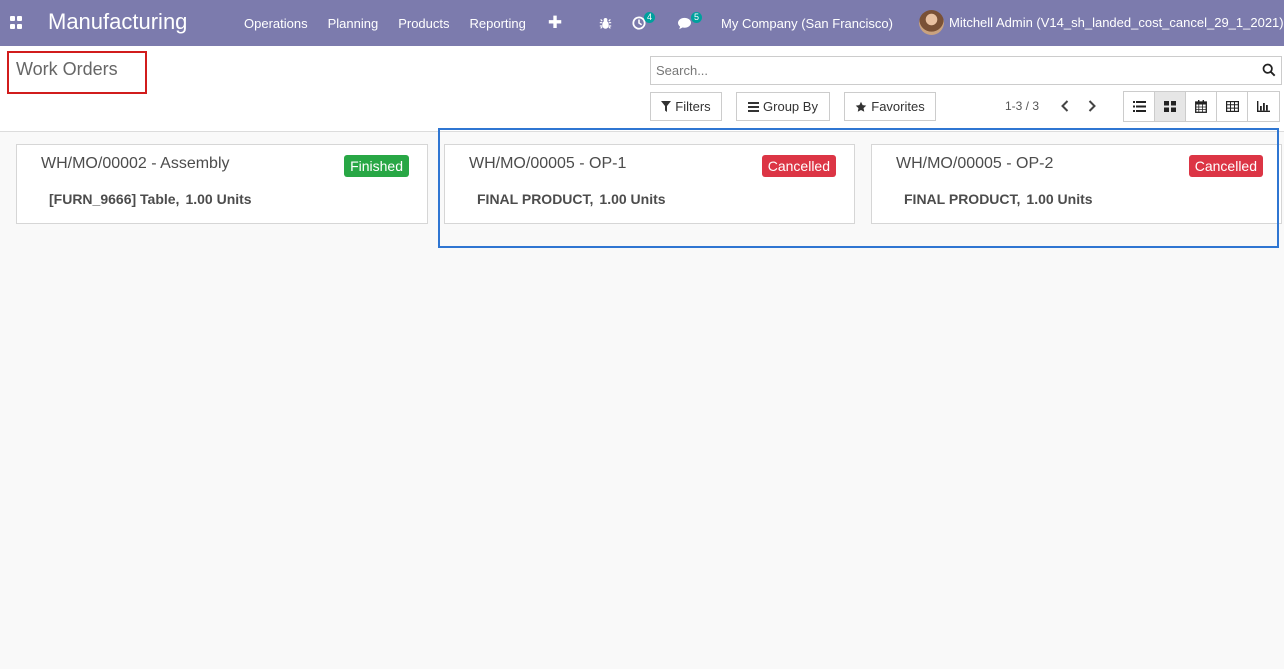 The width and height of the screenshot is (1284, 669). Describe the element at coordinates (975, 163) in the screenshot. I see `workorder-title: WH/MO/00005 - OP-2` at that location.